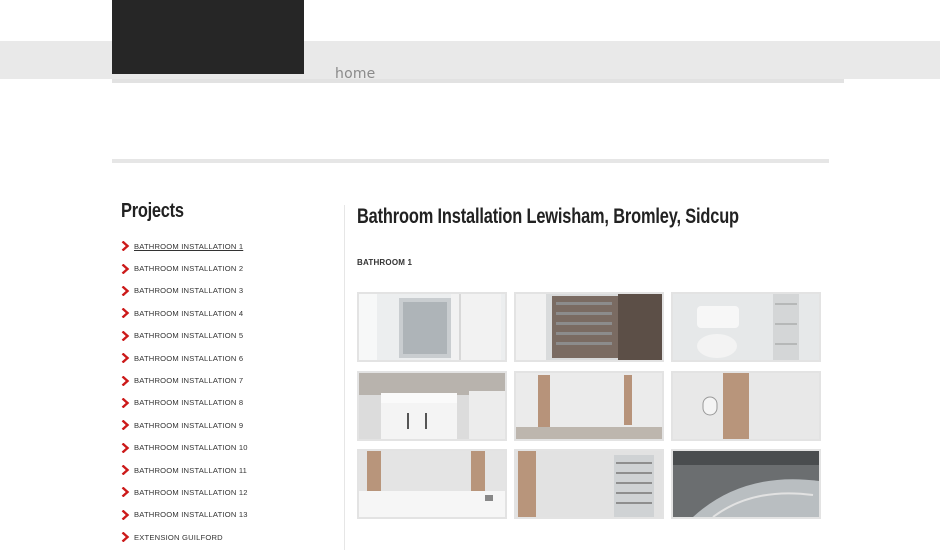  I want to click on project-link-2: BATHROOM INSTALLATION 2, so click(231, 268).